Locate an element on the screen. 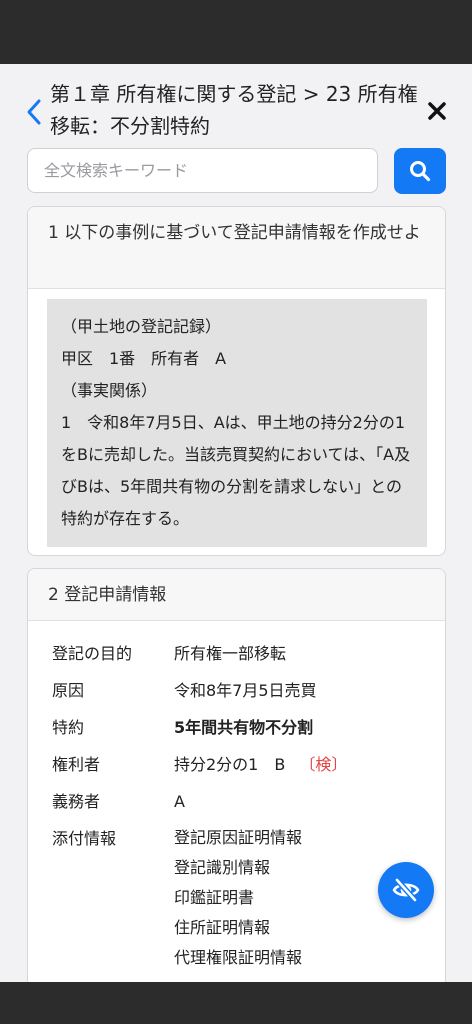  search-button is located at coordinates (420, 171).